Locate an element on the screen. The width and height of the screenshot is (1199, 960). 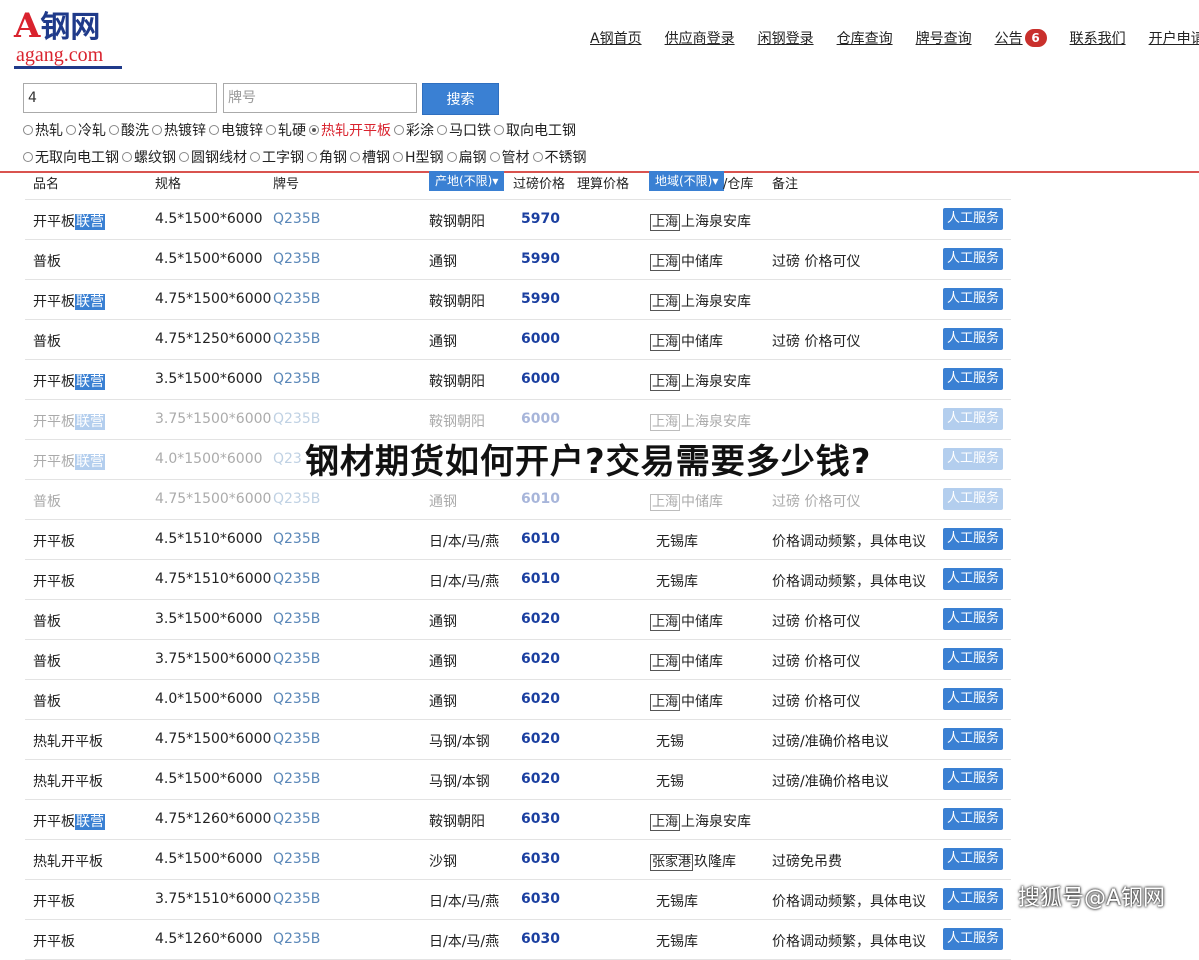
category-radio: H型钢 is located at coordinates (418, 157).